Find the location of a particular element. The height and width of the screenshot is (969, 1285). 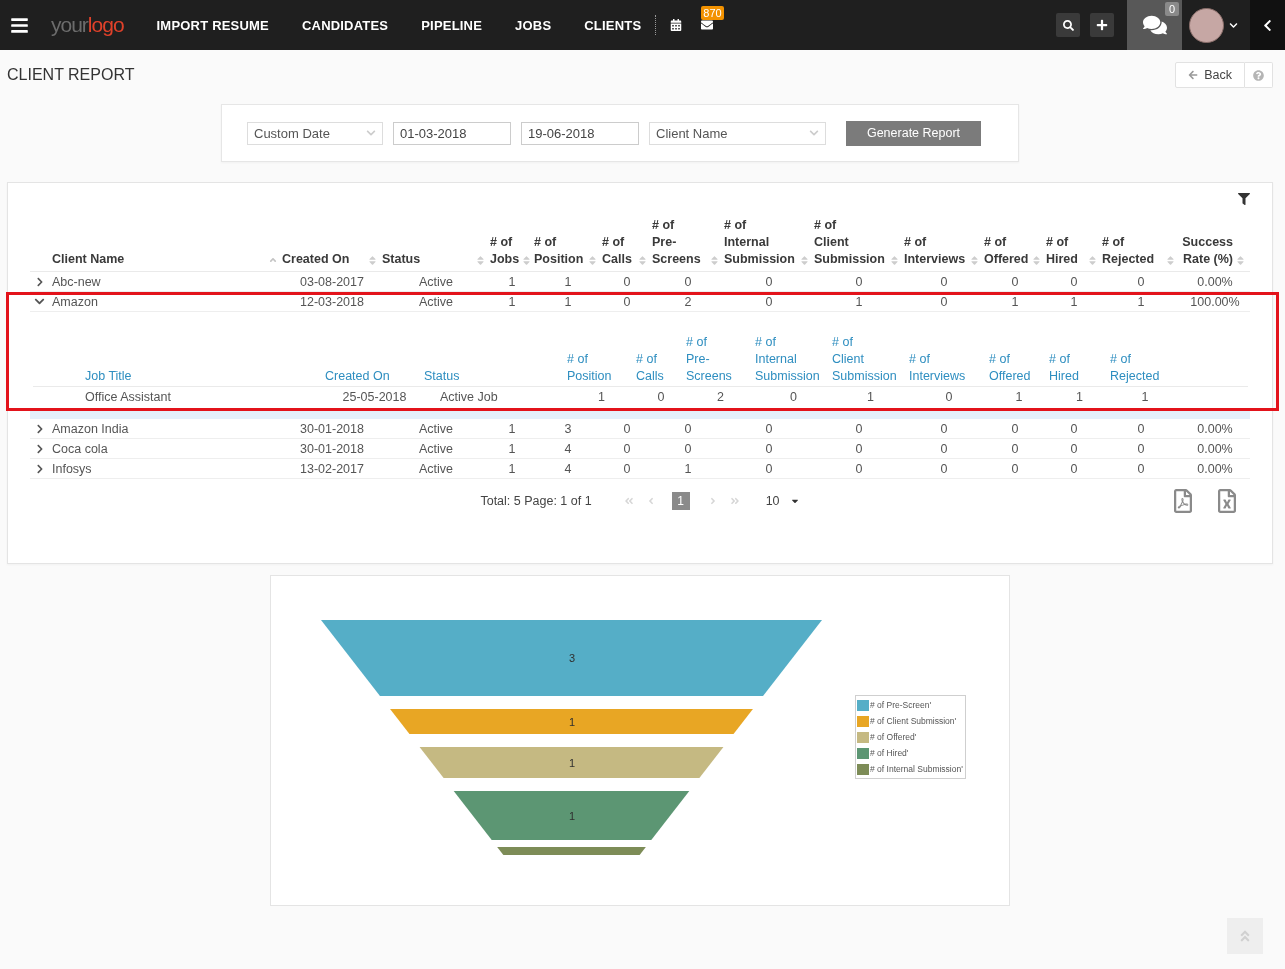

column-header: Client Name is located at coordinates (88, 259).